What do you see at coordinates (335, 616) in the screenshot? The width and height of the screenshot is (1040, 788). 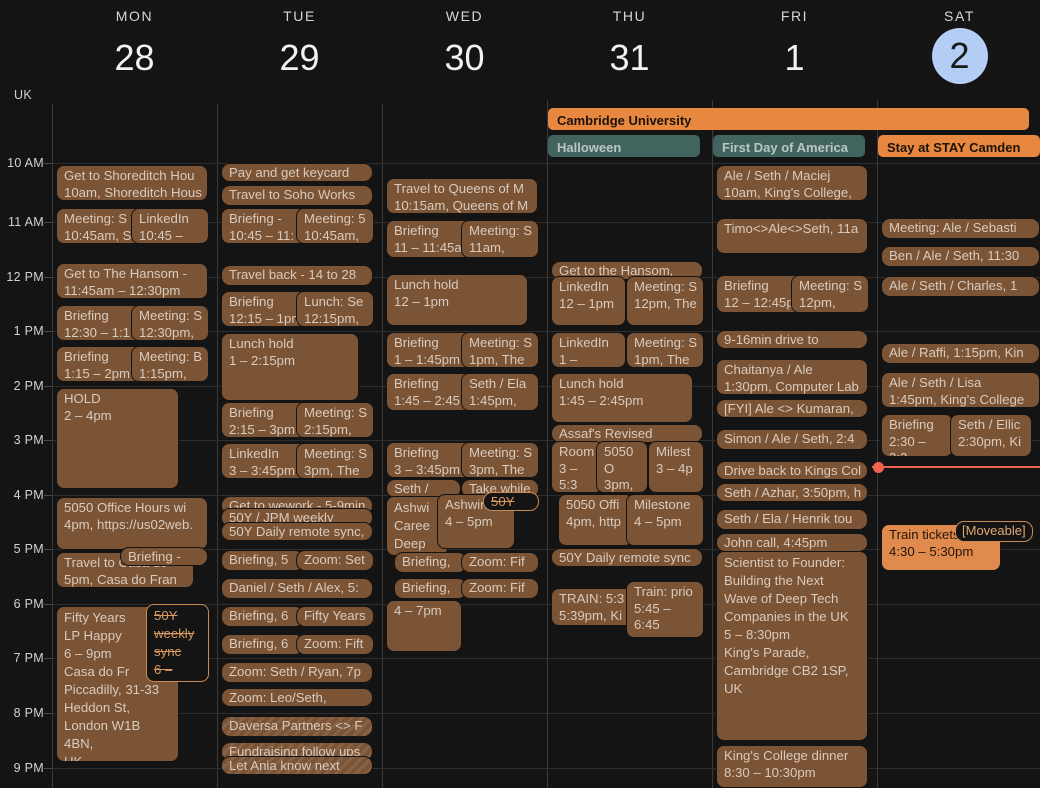 I see `calendar-event: Fifty Years` at bounding box center [335, 616].